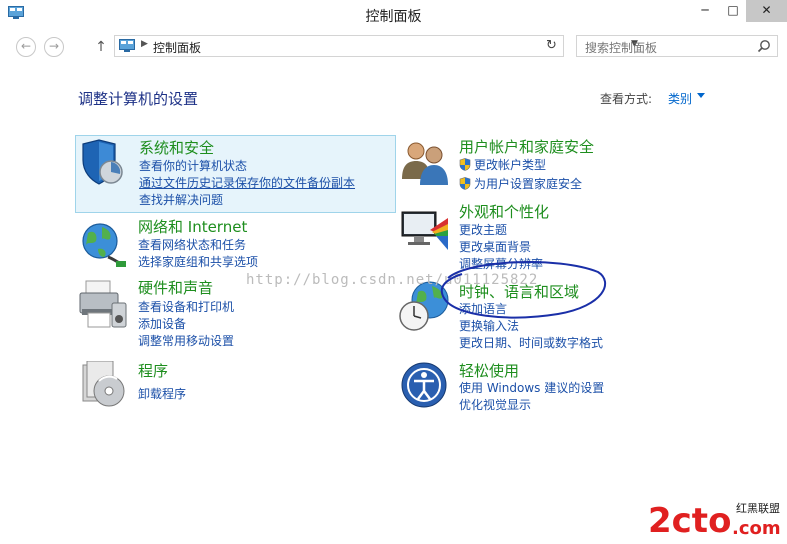  What do you see at coordinates (177, 47) in the screenshot?
I see `breadcrumb: 控制面板` at bounding box center [177, 47].